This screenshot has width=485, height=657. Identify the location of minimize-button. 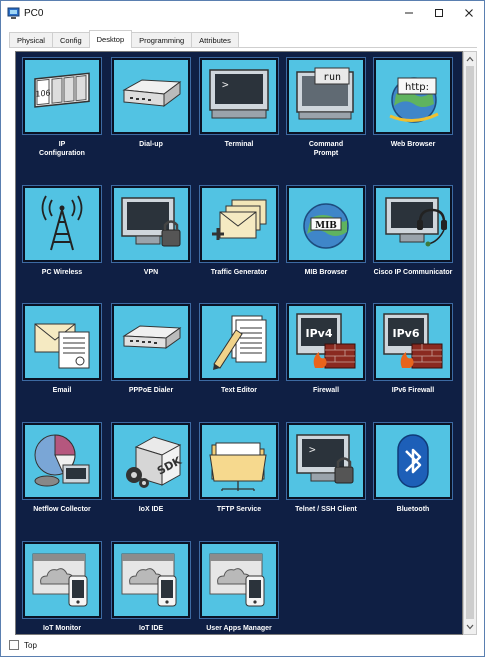
(409, 13).